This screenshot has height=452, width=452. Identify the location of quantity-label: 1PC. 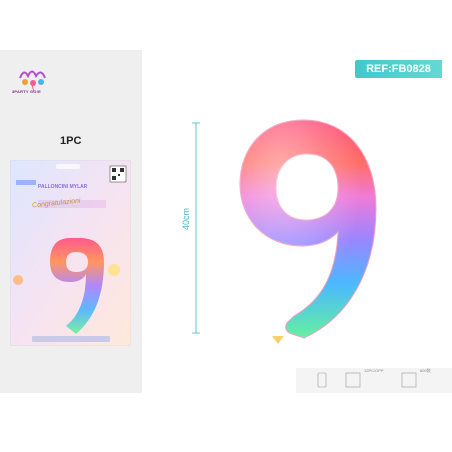
(71, 141).